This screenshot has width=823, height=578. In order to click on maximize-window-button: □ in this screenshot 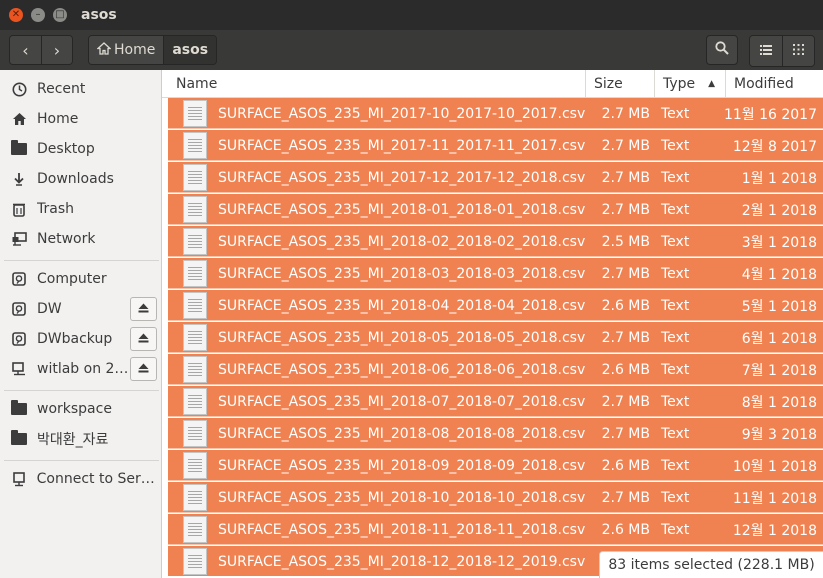, I will do `click(60, 15)`.